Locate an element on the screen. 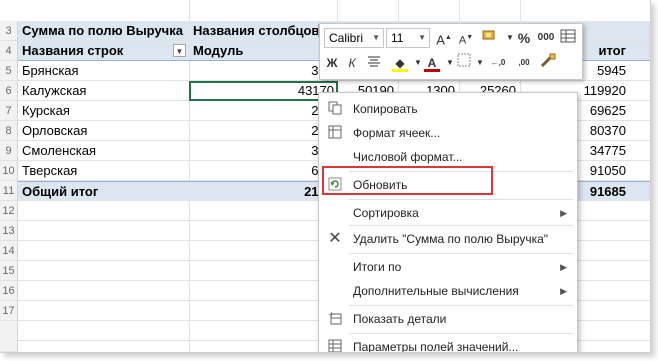  menu-item-show-values-as: Дополнительные вычисления ▶ is located at coordinates (448, 291).